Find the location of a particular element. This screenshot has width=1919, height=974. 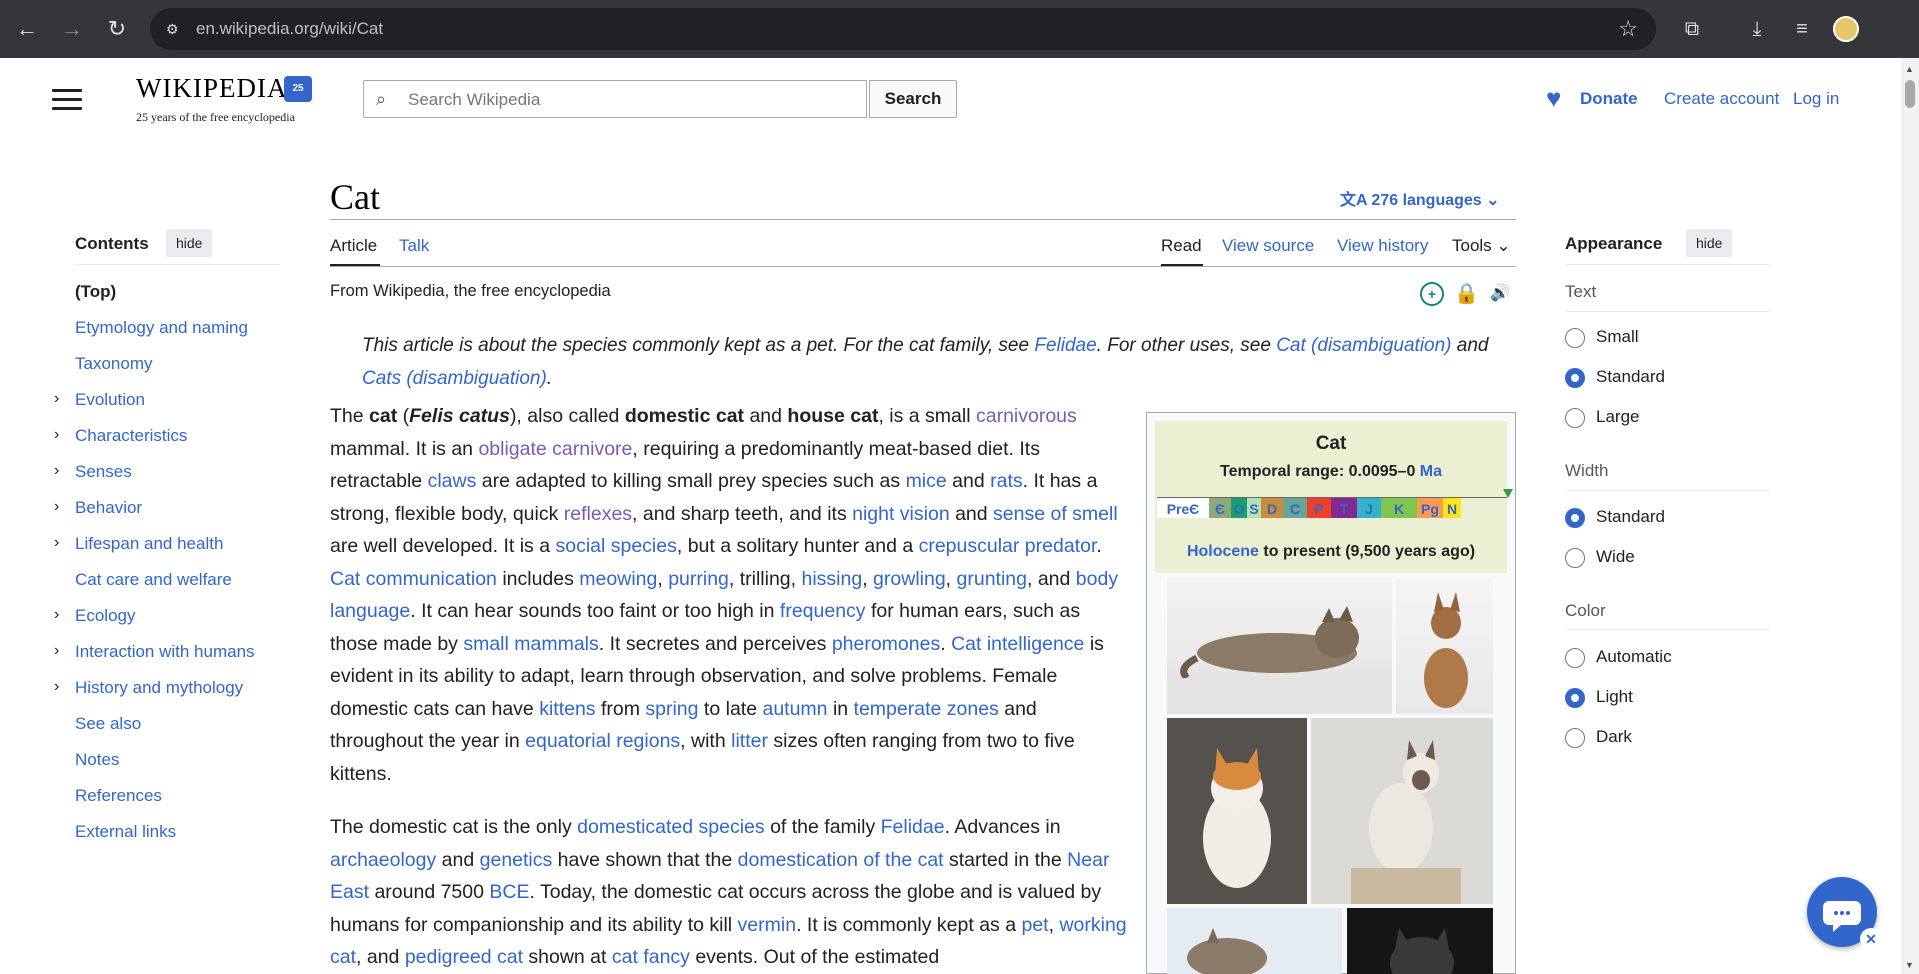

article-link: purring is located at coordinates (698, 579).